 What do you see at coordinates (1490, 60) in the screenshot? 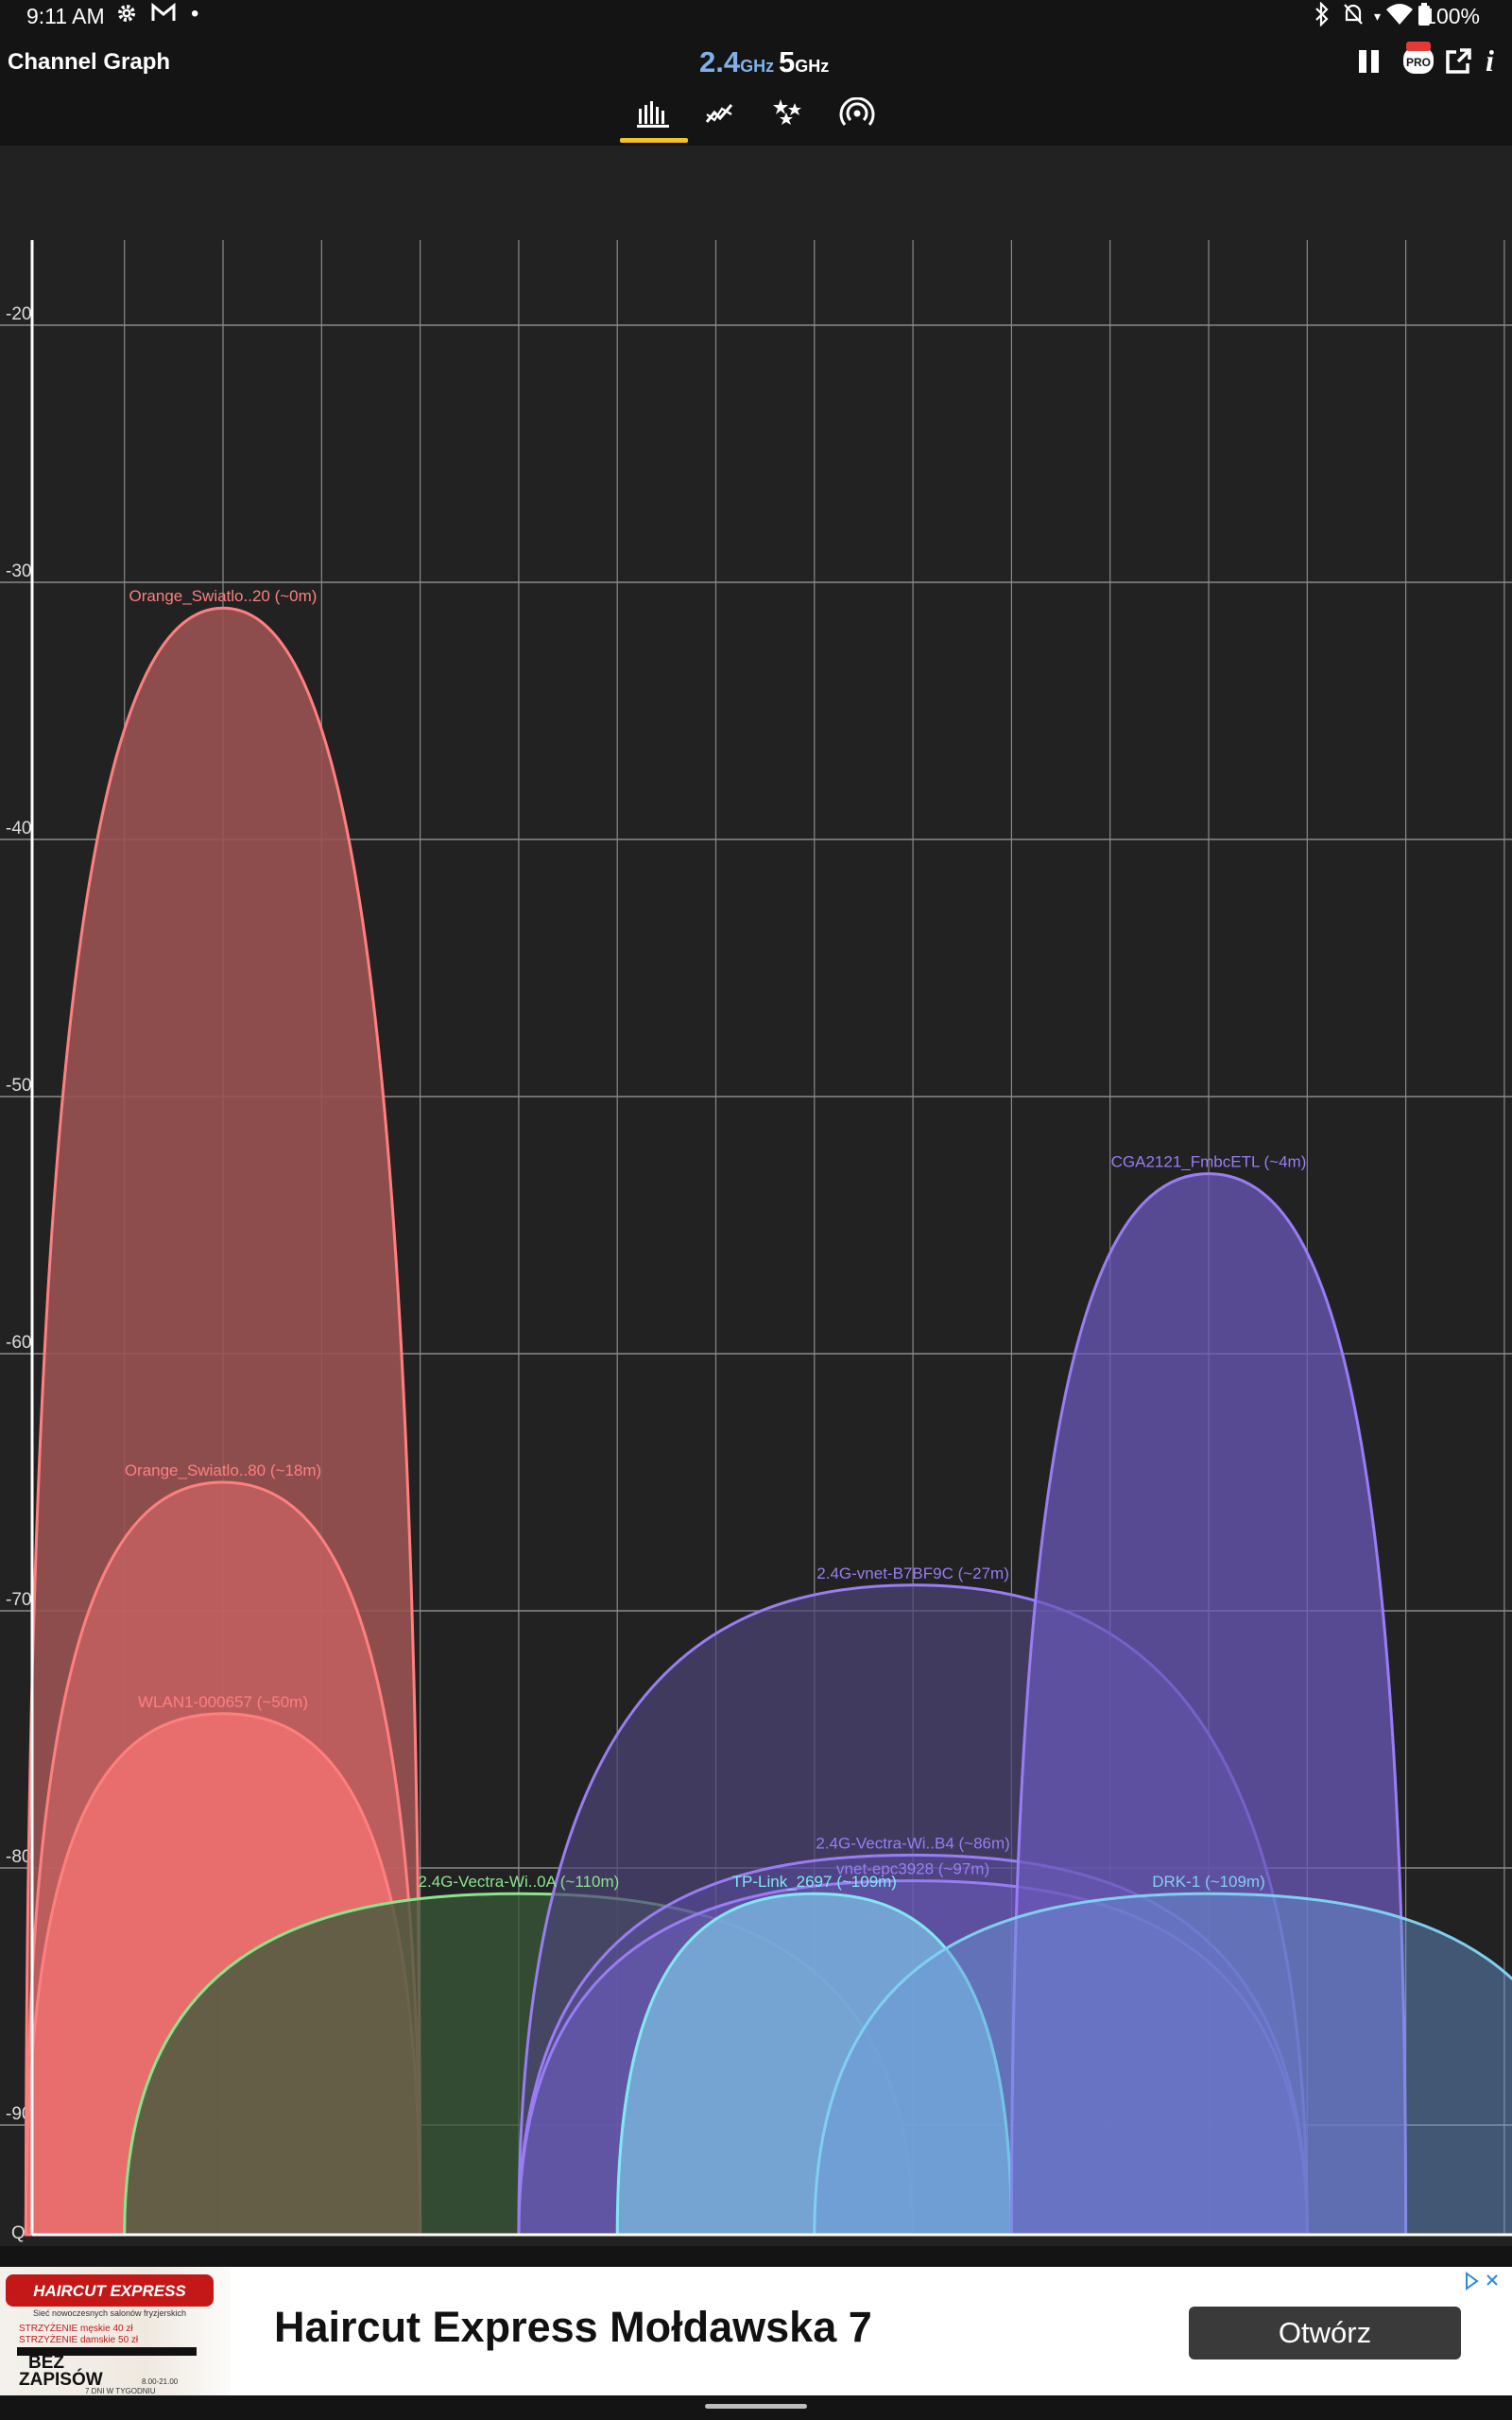
I see `info-icon: i` at bounding box center [1490, 60].